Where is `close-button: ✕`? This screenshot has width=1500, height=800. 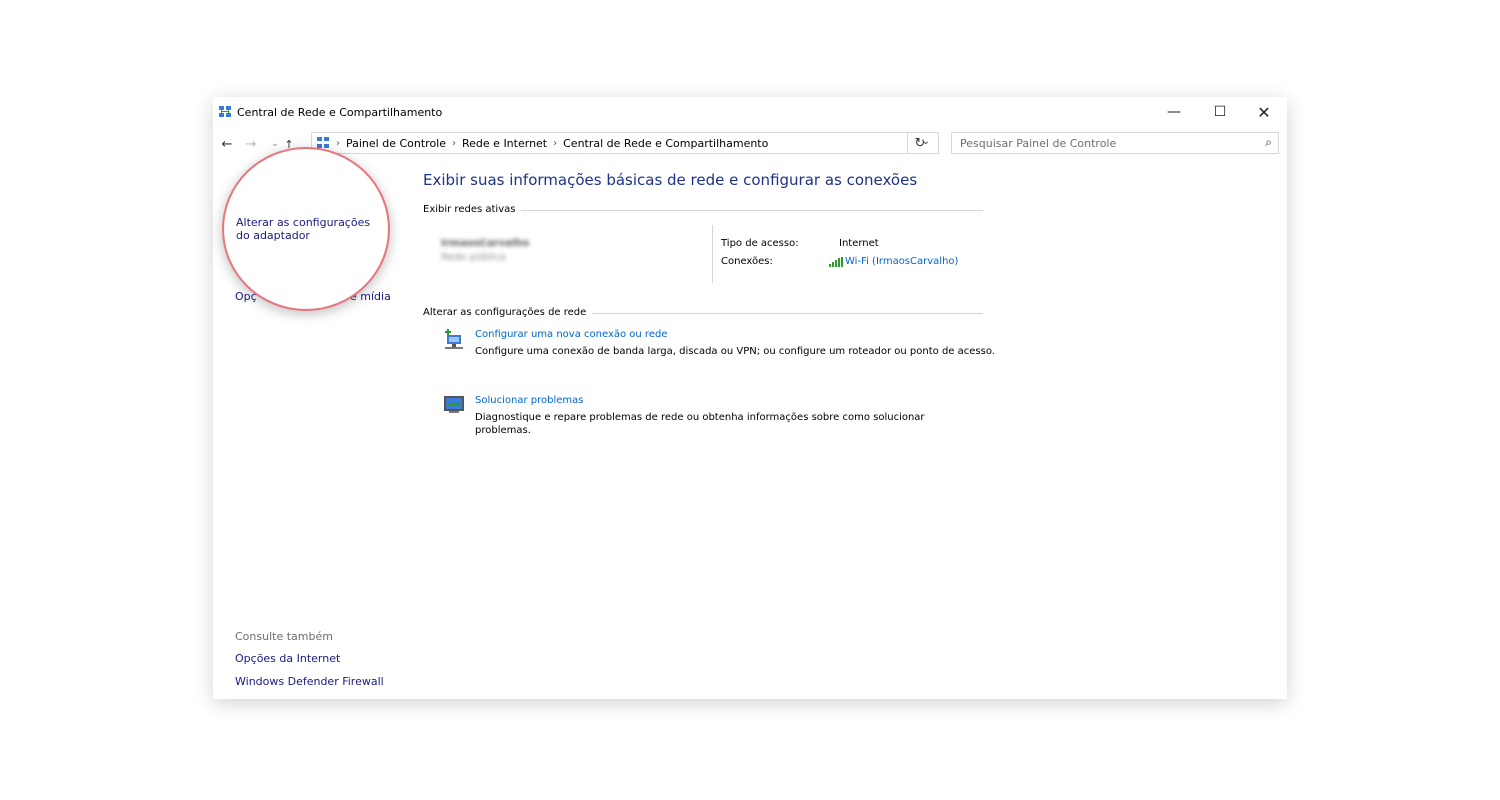
close-button: ✕ is located at coordinates (1264, 112).